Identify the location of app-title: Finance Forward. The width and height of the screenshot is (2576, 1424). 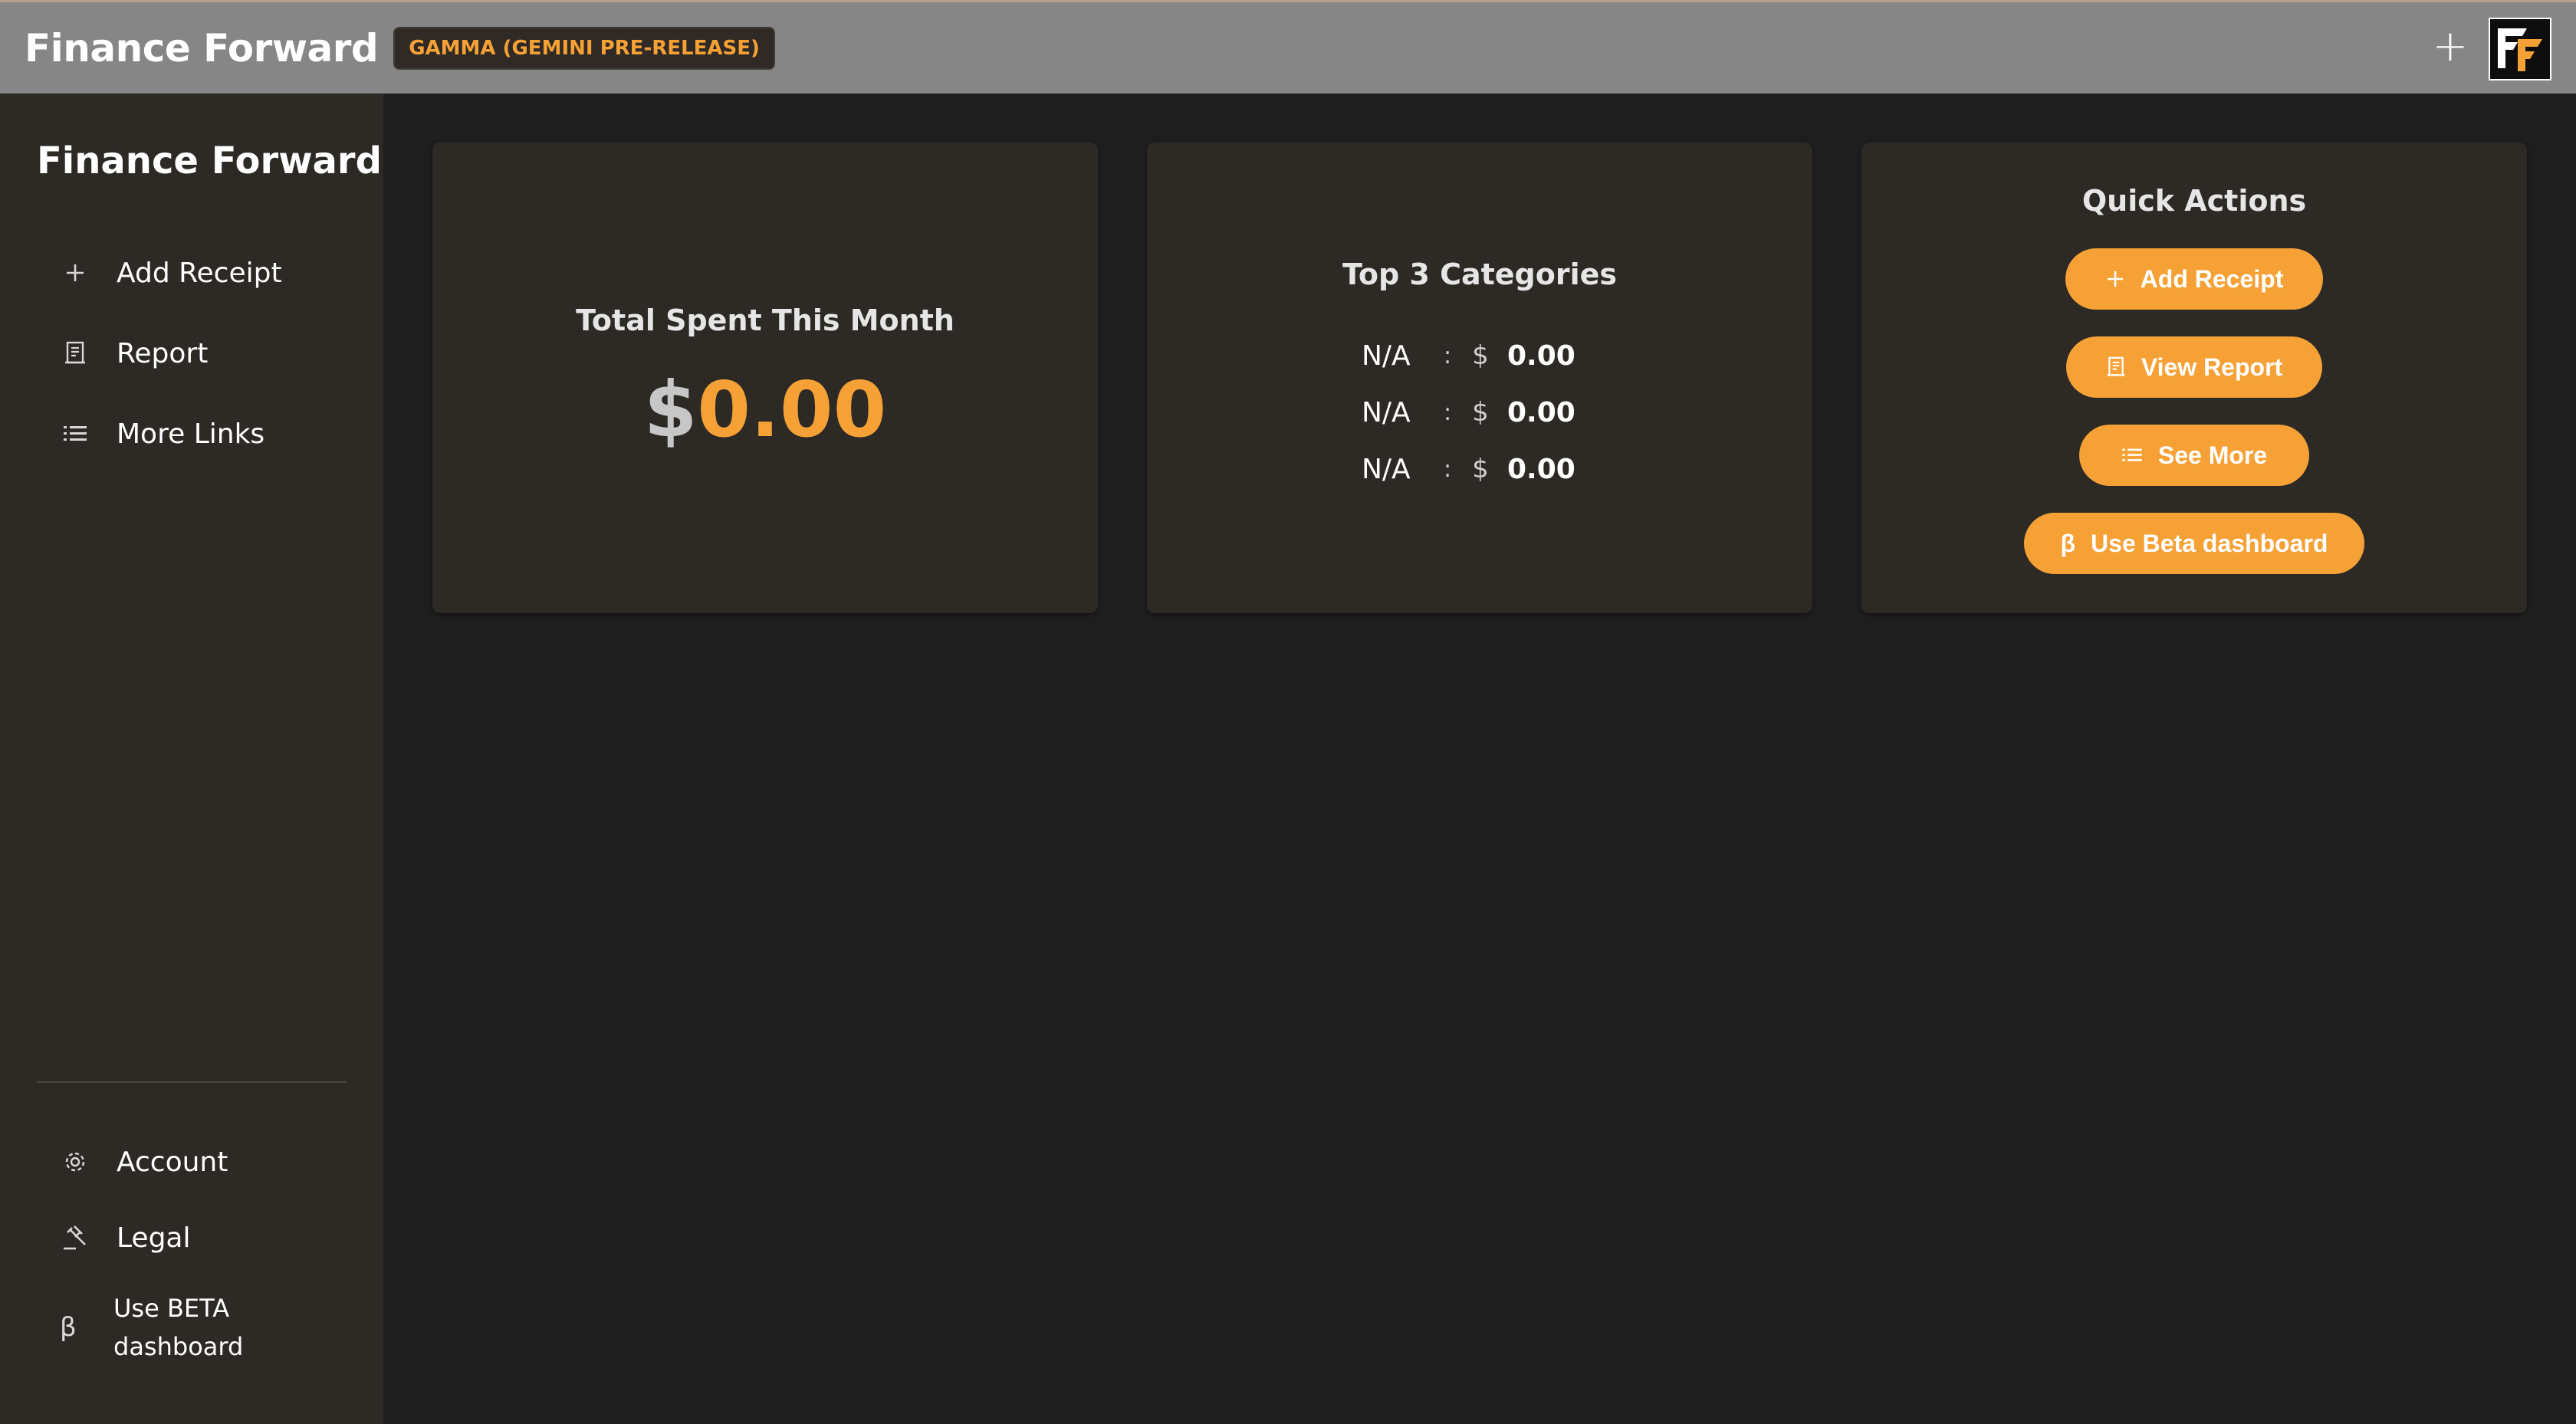
(202, 48).